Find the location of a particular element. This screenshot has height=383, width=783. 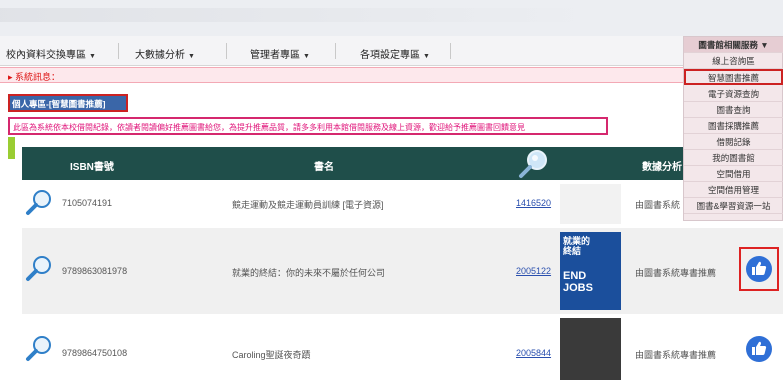

nav-item-big-data: 大數據分析 ▼ is located at coordinates (165, 53).